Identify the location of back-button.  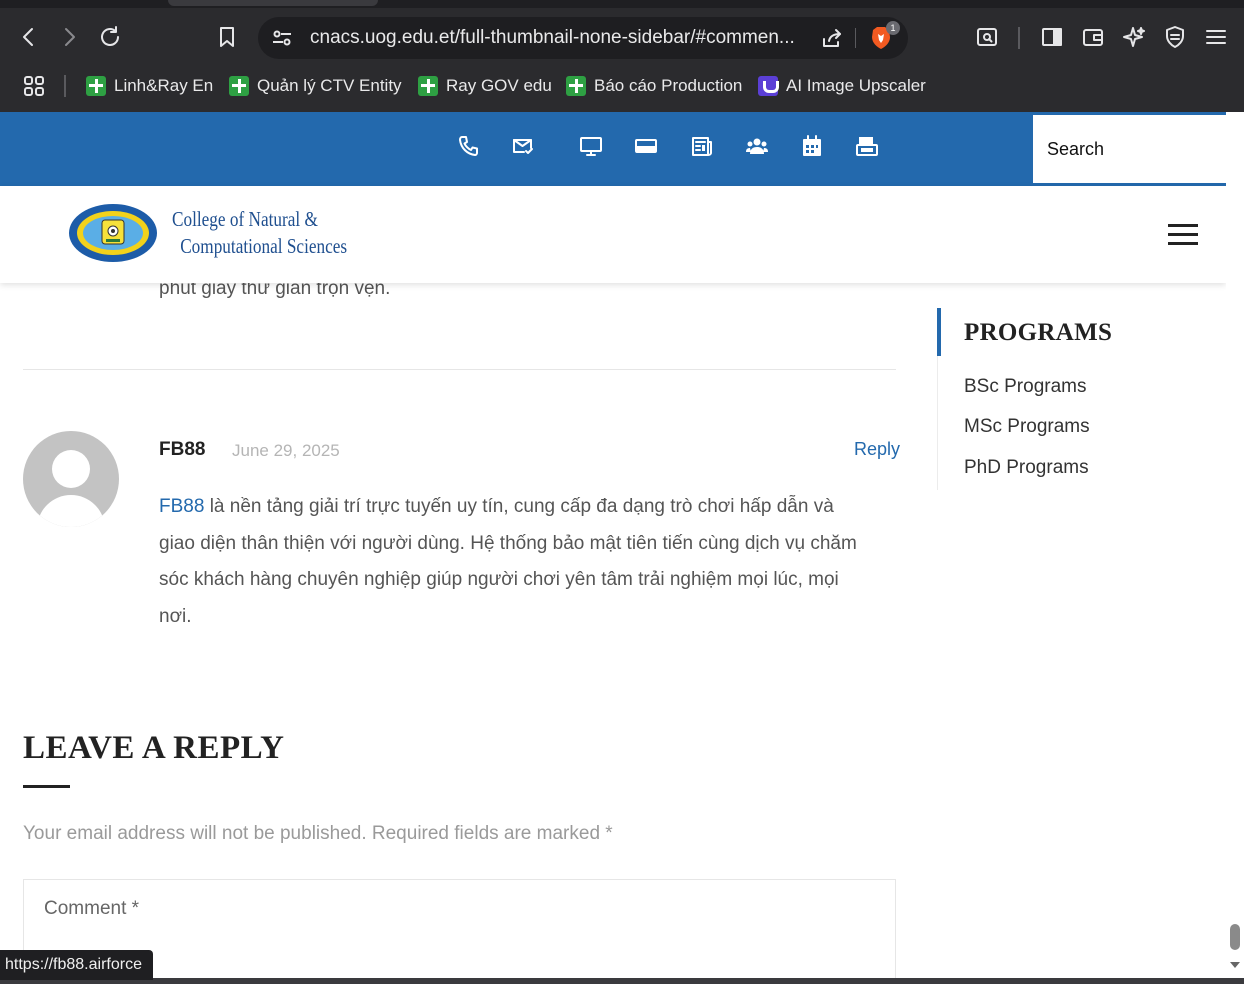
(29, 37).